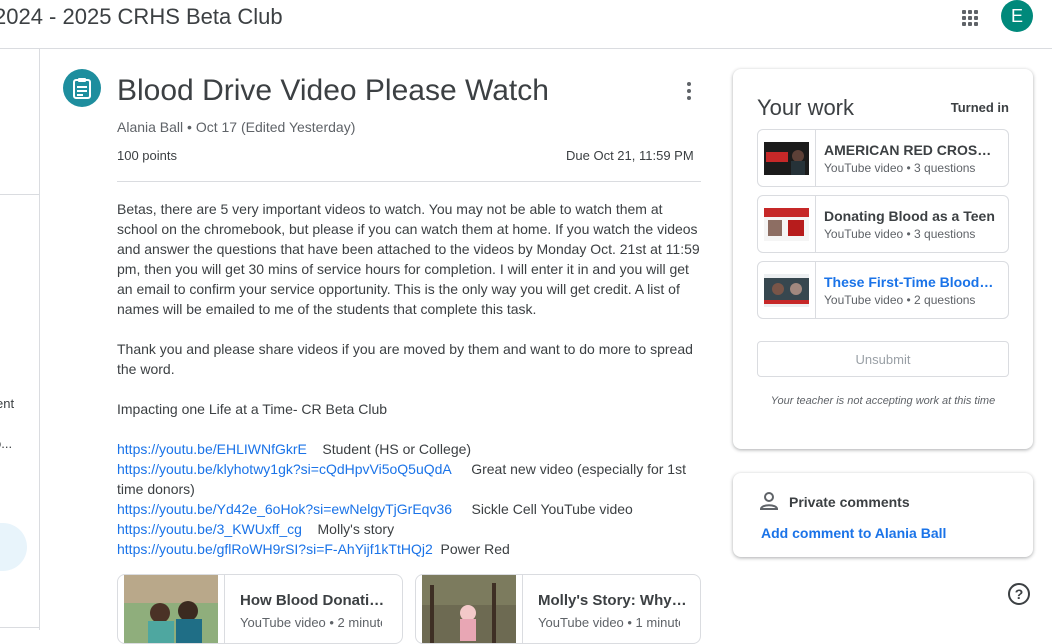 This screenshot has width=1052, height=644. Describe the element at coordinates (147, 155) in the screenshot. I see `assignment-points: 100 points` at that location.